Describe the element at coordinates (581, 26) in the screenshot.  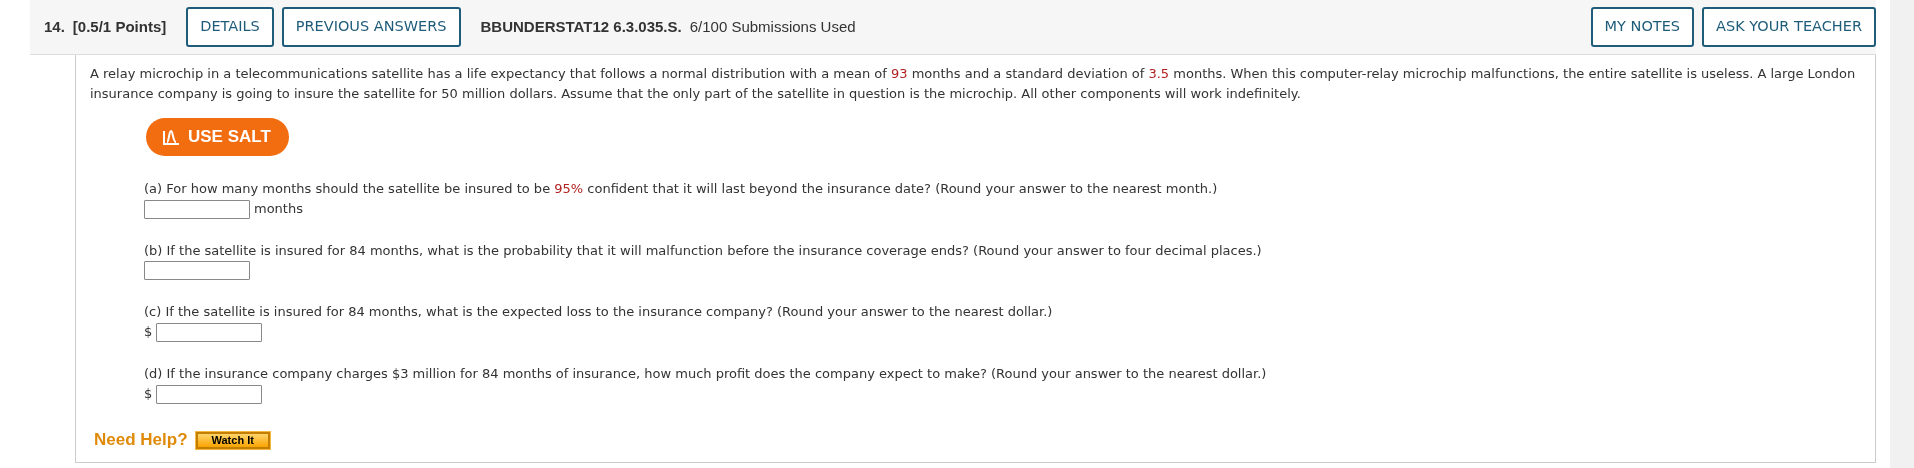
I see `question-code: BBUNDERSTAT12 6.3.035.S.` at that location.